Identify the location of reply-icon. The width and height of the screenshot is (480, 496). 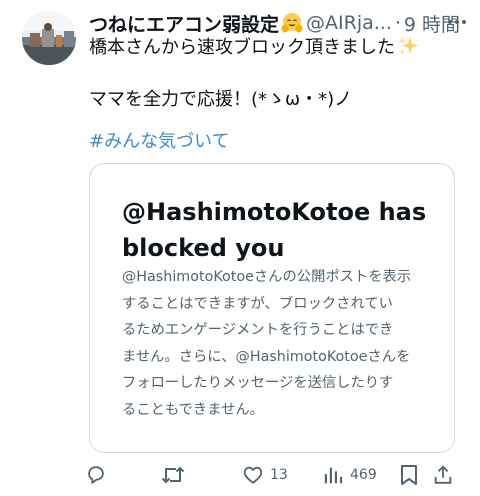
(96, 475).